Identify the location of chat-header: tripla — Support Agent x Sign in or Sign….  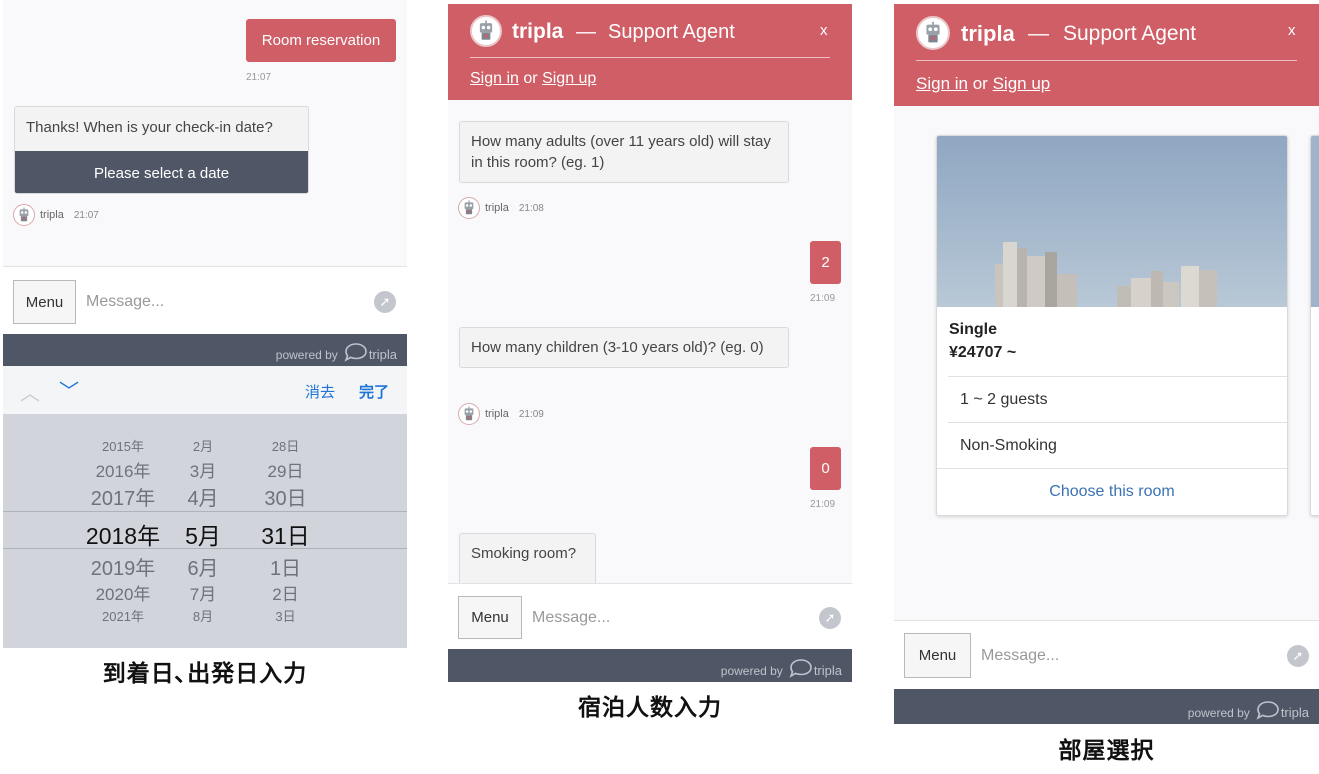
(650, 52).